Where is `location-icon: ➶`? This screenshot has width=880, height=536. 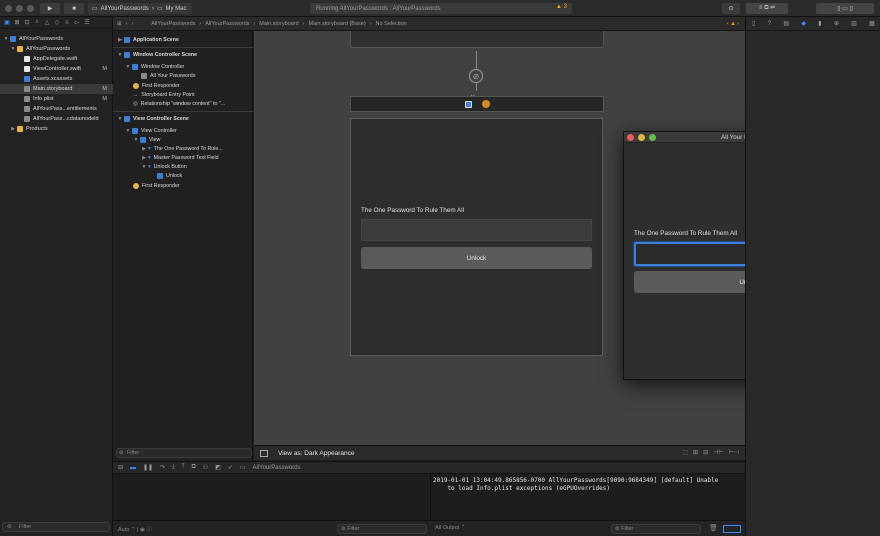
location-icon: ➶ is located at coordinates (230, 467).